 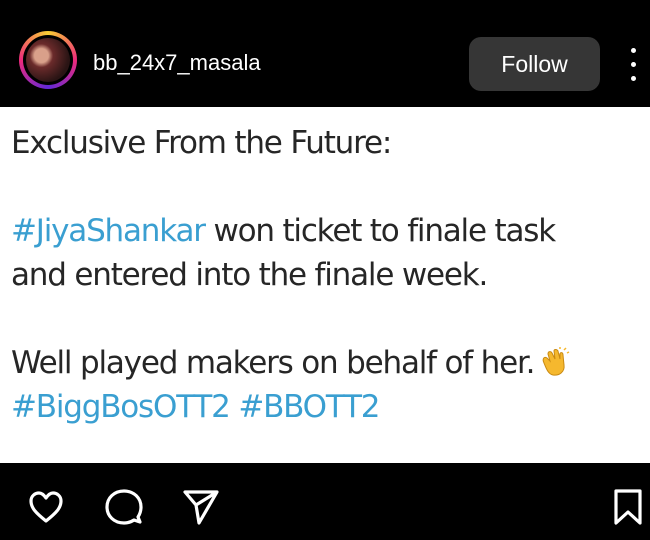 I want to click on hashtag-link: #BBOTT2, so click(x=309, y=407).